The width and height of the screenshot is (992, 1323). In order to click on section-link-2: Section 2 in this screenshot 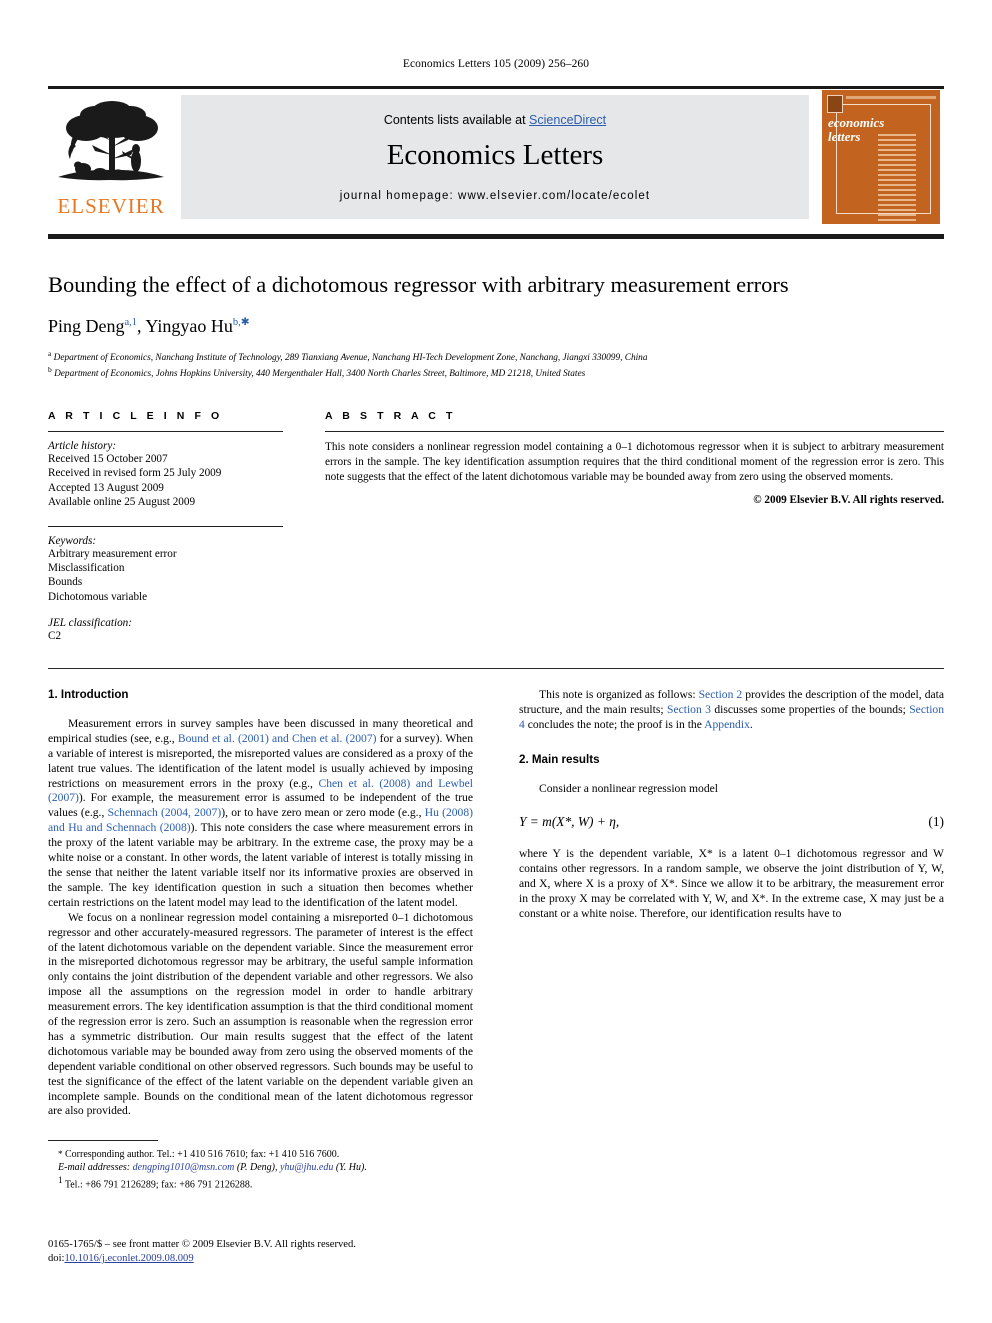, I will do `click(721, 694)`.